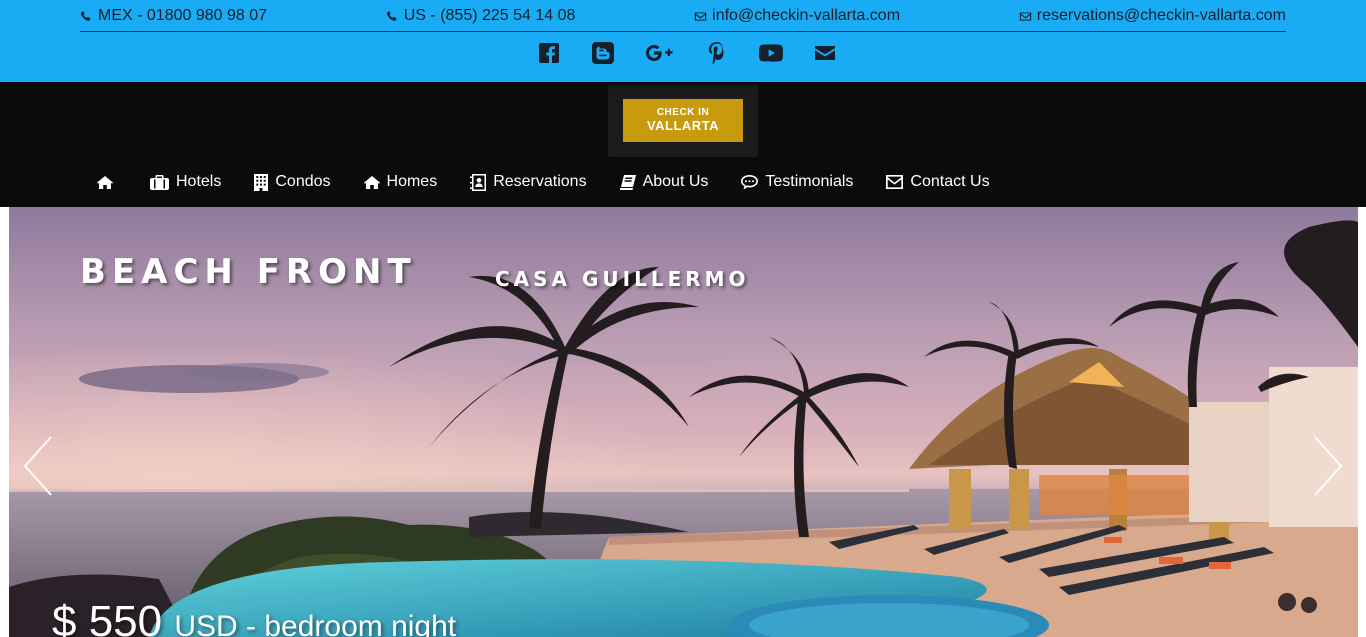  I want to click on contact-email-info: info@checkin-vallarta.com, so click(797, 16).